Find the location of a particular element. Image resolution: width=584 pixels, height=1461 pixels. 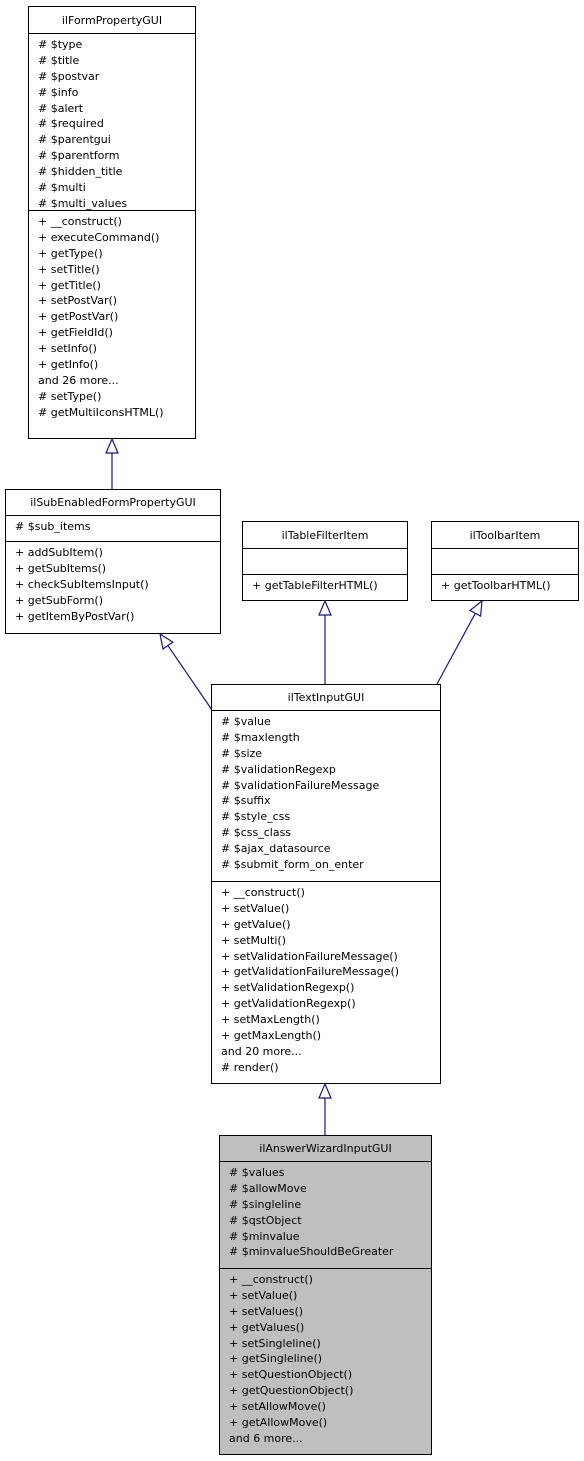

attribute: # $hidden_title is located at coordinates (80, 172).